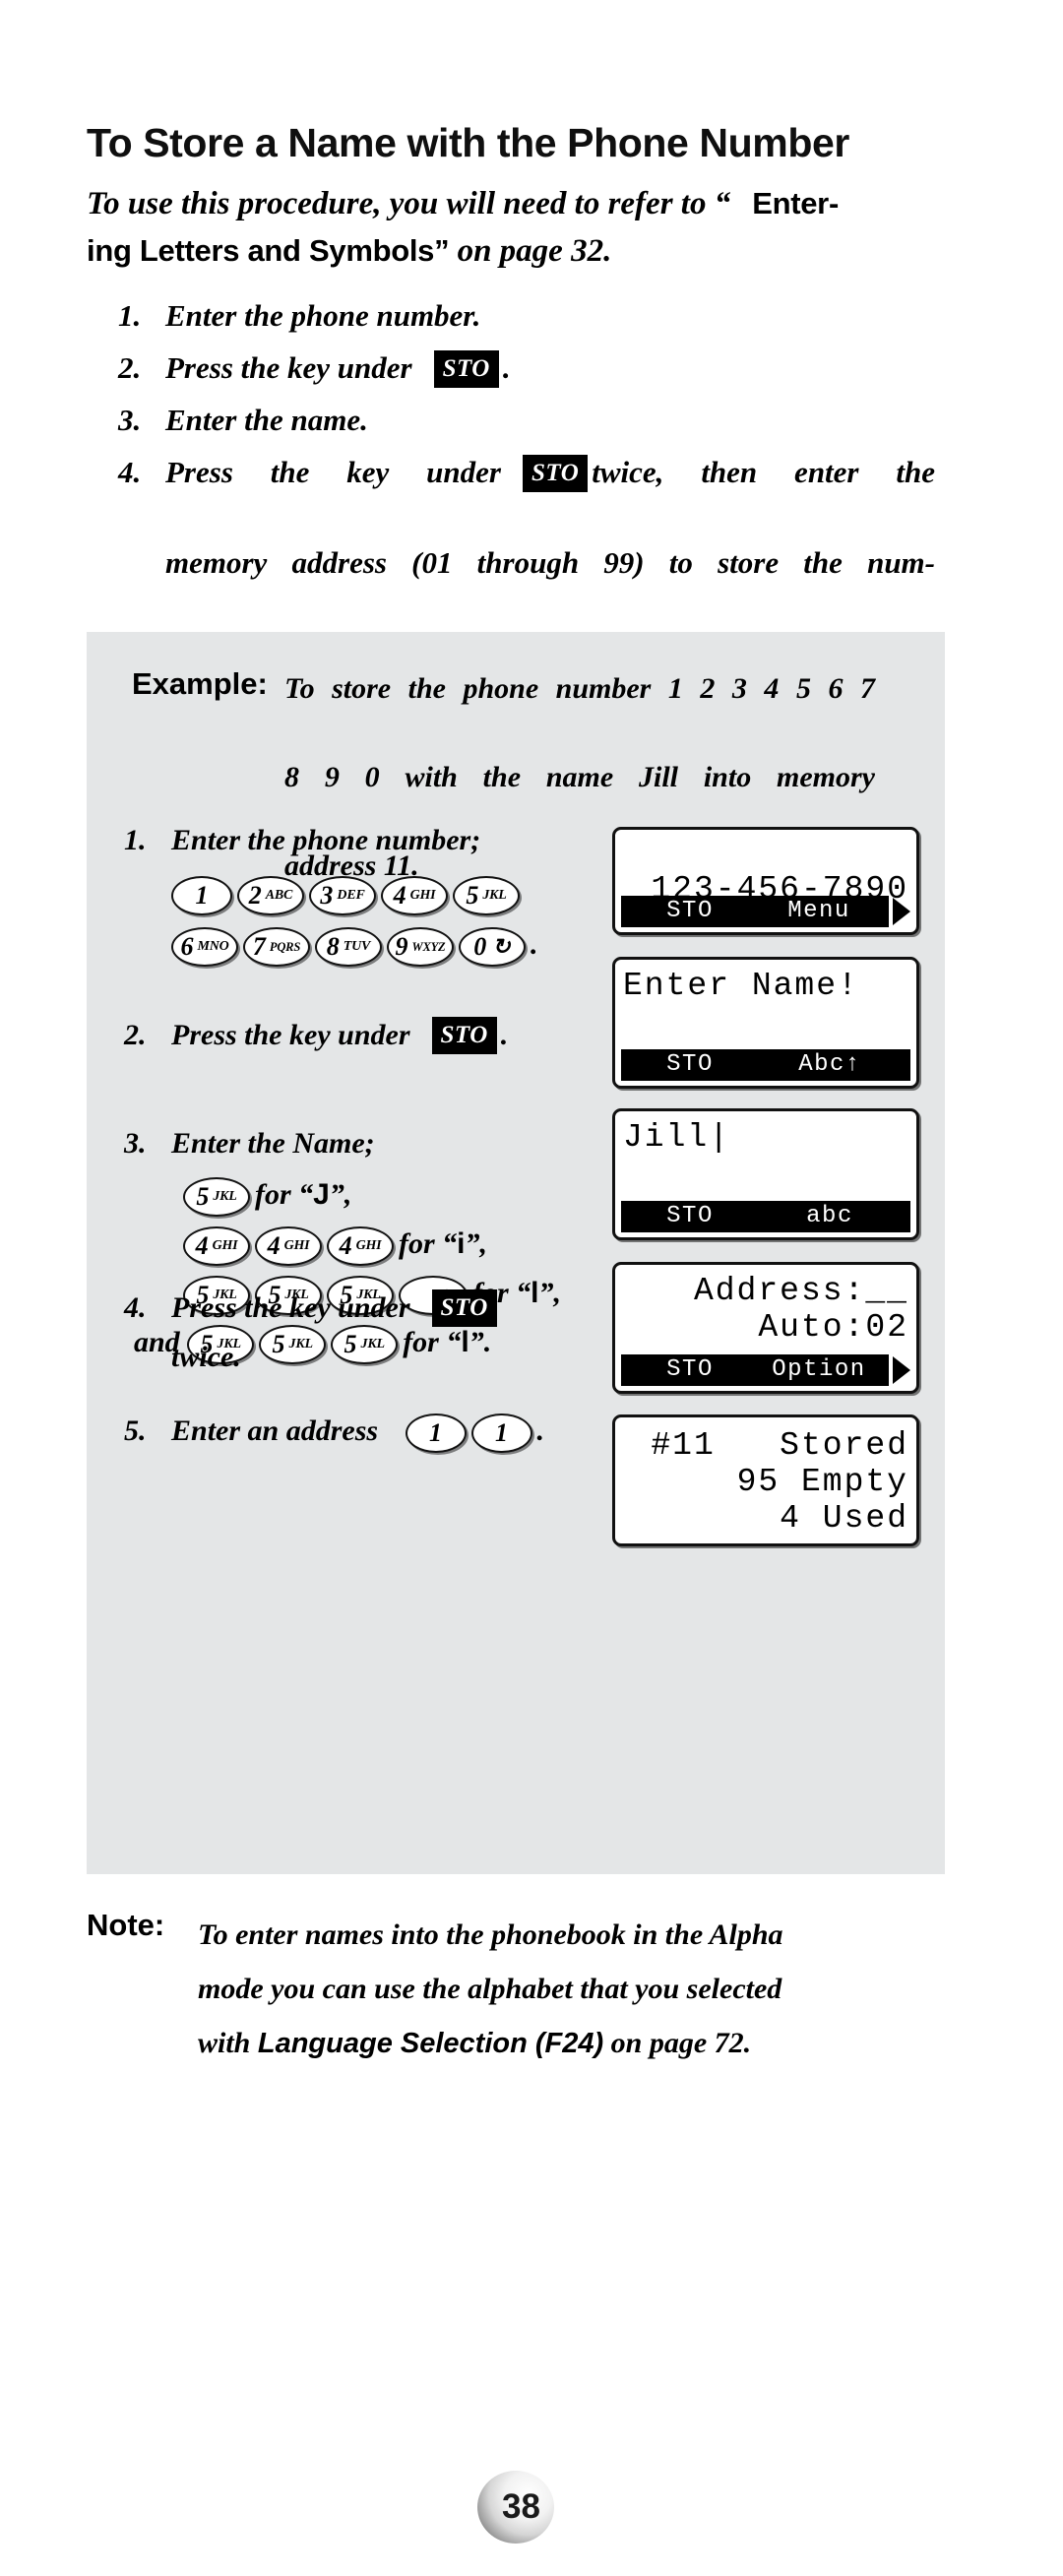  Describe the element at coordinates (261, 250) in the screenshot. I see `intro-bold-part2: ing Letters and Symbols` at that location.